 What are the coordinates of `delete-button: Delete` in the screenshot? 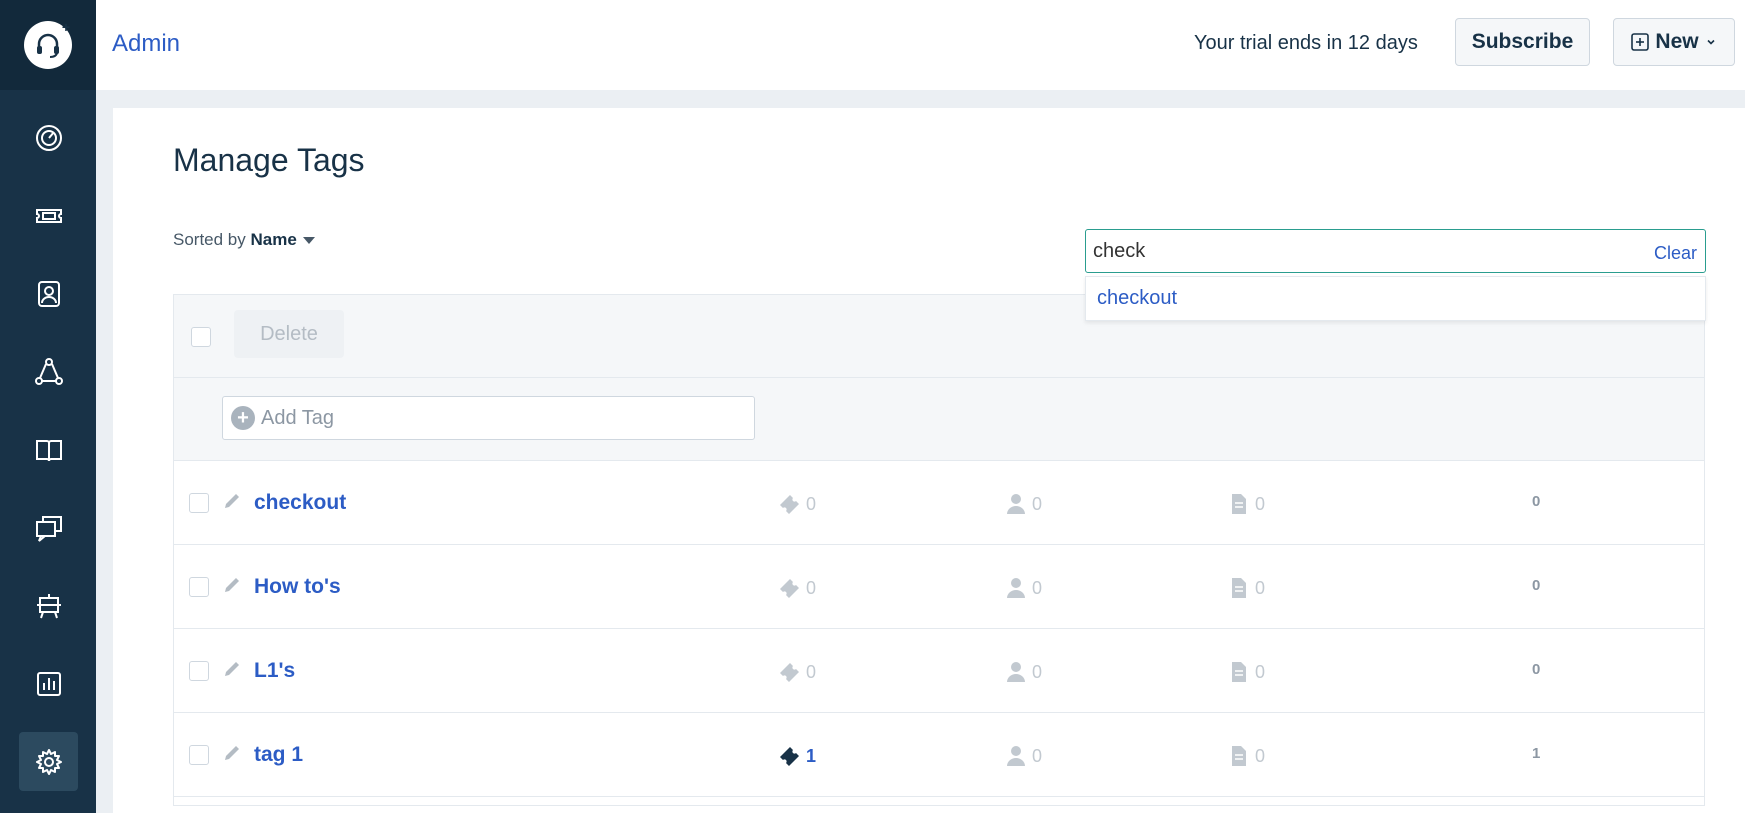 It's located at (289, 334).